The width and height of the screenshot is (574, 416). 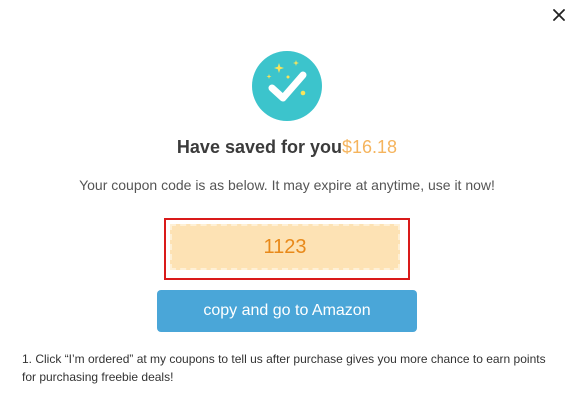 What do you see at coordinates (370, 147) in the screenshot?
I see `saved-amount: $16.18` at bounding box center [370, 147].